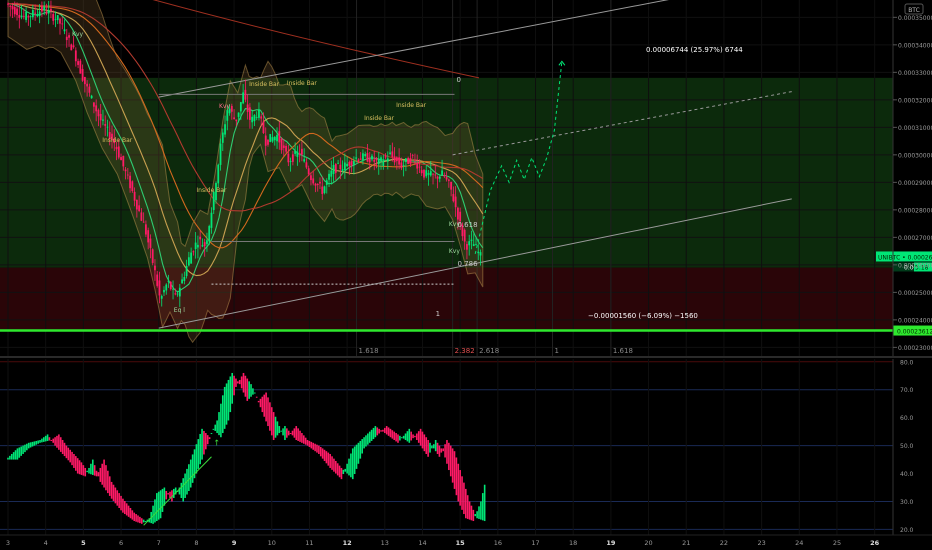 This screenshot has width=932, height=550. What do you see at coordinates (648, 543) in the screenshot?
I see `time-tick-label: 20` at bounding box center [648, 543].